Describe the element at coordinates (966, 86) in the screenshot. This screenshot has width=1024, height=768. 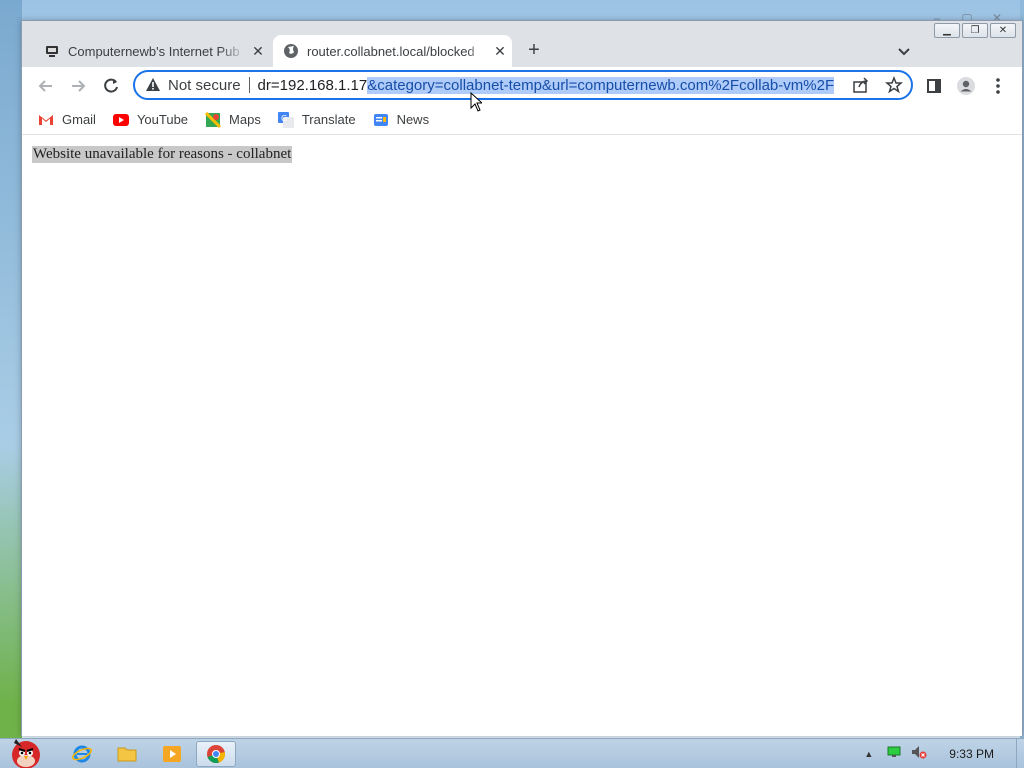
I see `profile-avatar-icon` at that location.